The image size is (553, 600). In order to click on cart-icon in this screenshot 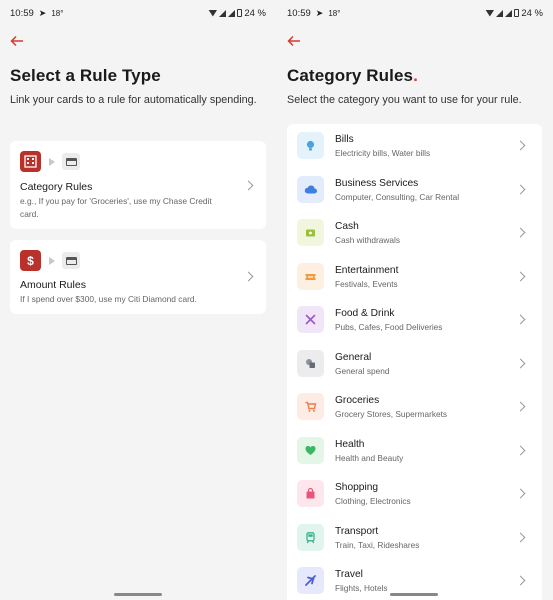, I will do `click(310, 406)`.